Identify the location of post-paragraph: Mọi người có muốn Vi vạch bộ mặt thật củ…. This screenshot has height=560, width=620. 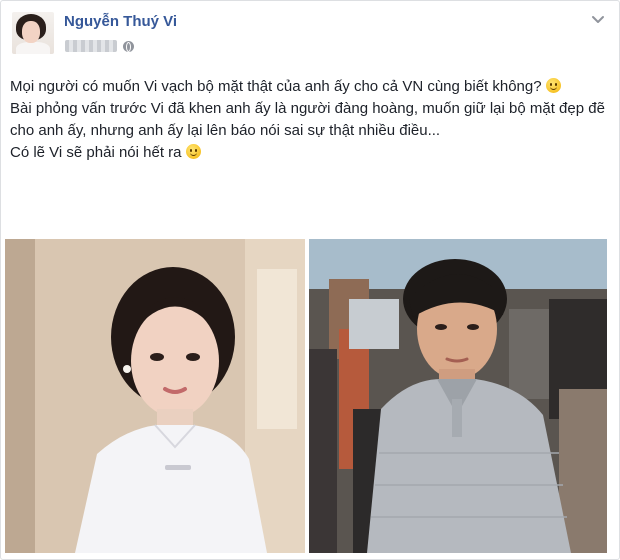
(310, 87).